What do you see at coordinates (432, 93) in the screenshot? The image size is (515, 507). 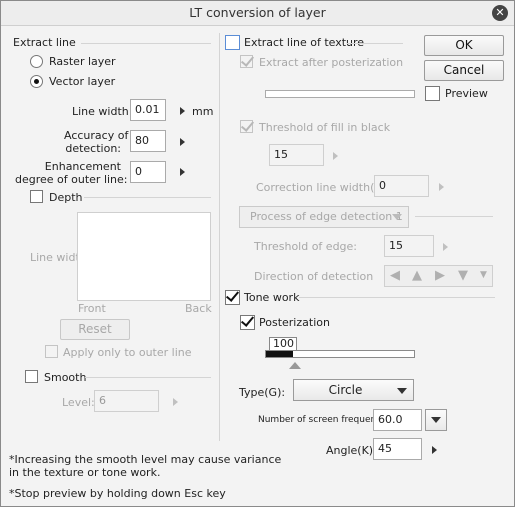 I see `preview-checkbox` at bounding box center [432, 93].